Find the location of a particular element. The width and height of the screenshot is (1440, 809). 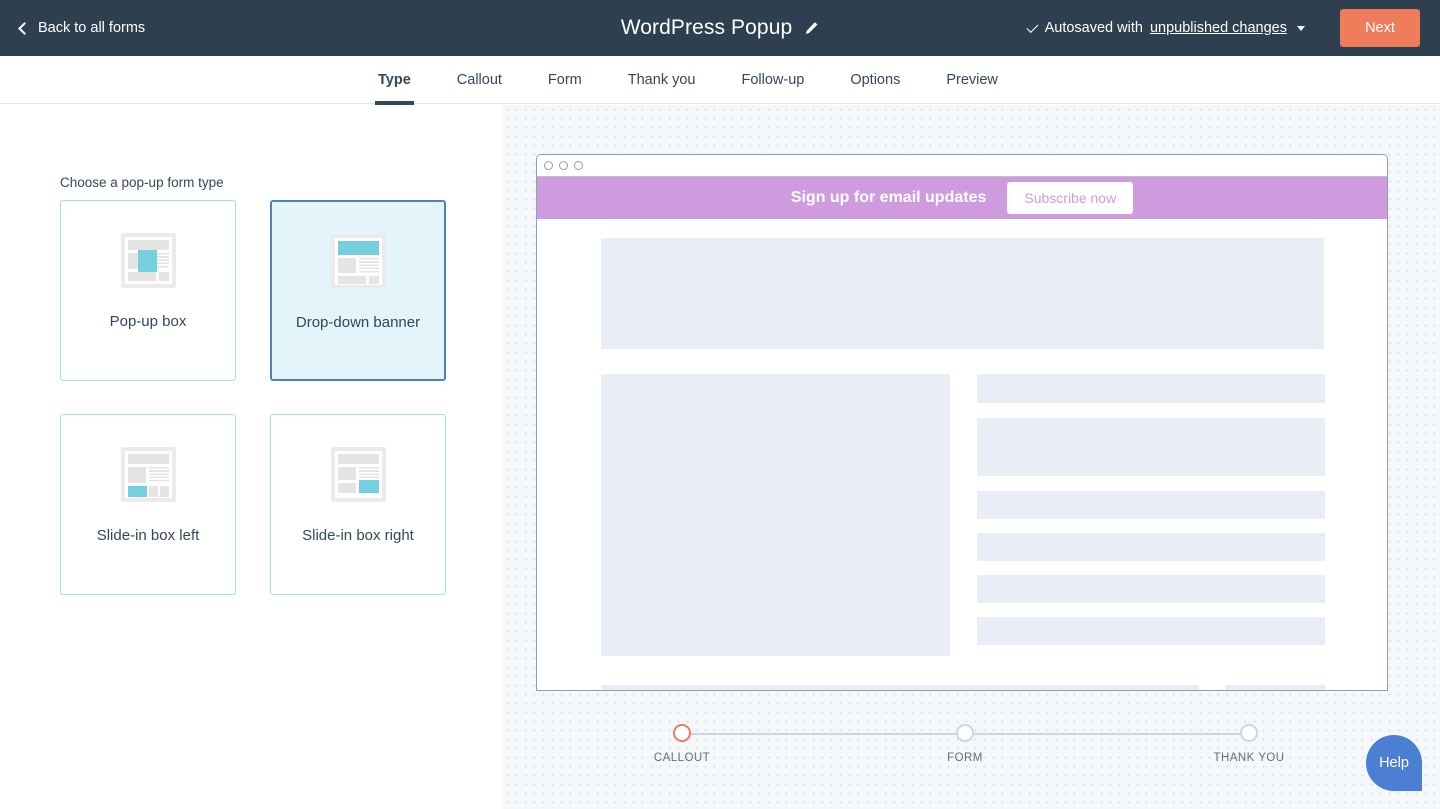

caret-down-icon is located at coordinates (1301, 28).